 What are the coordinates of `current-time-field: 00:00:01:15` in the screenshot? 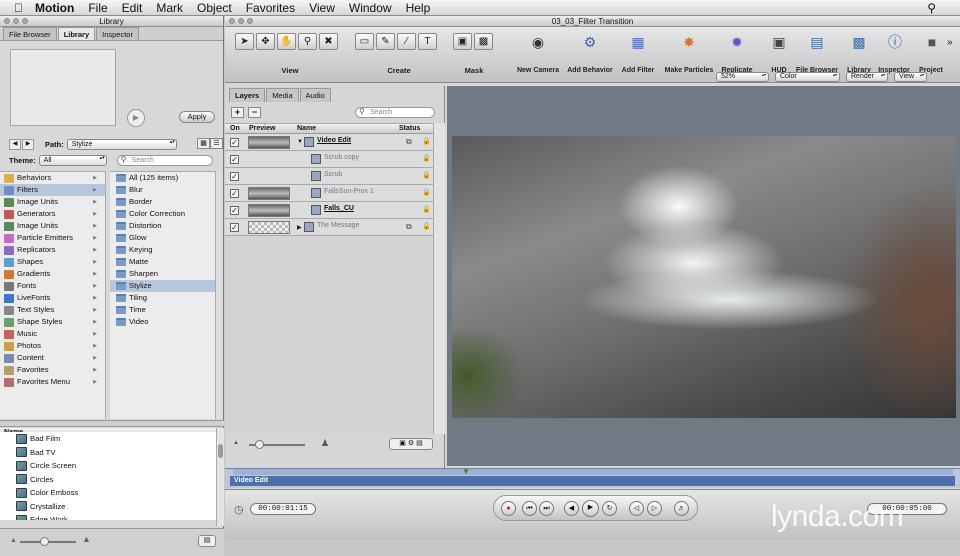 It's located at (283, 509).